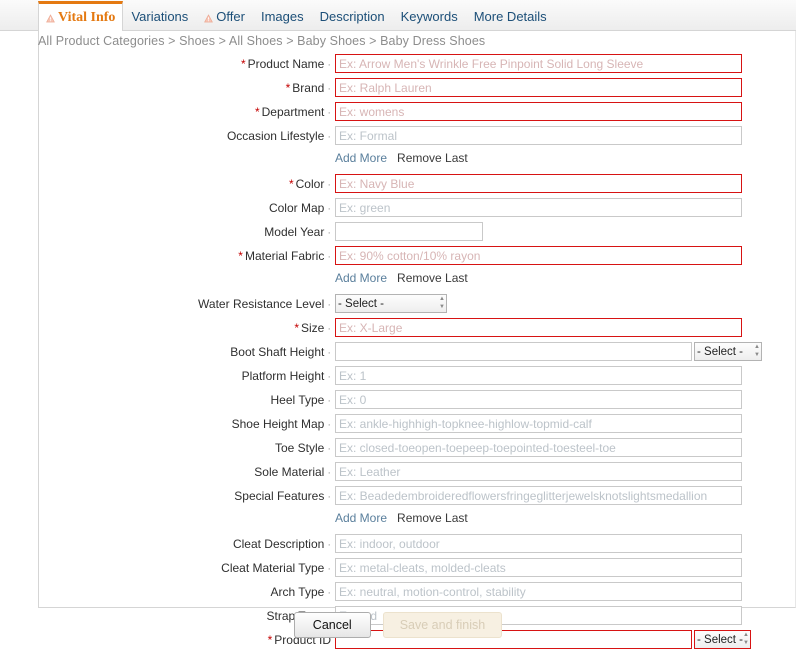  I want to click on field-label: Heel Type ·, so click(186, 398).